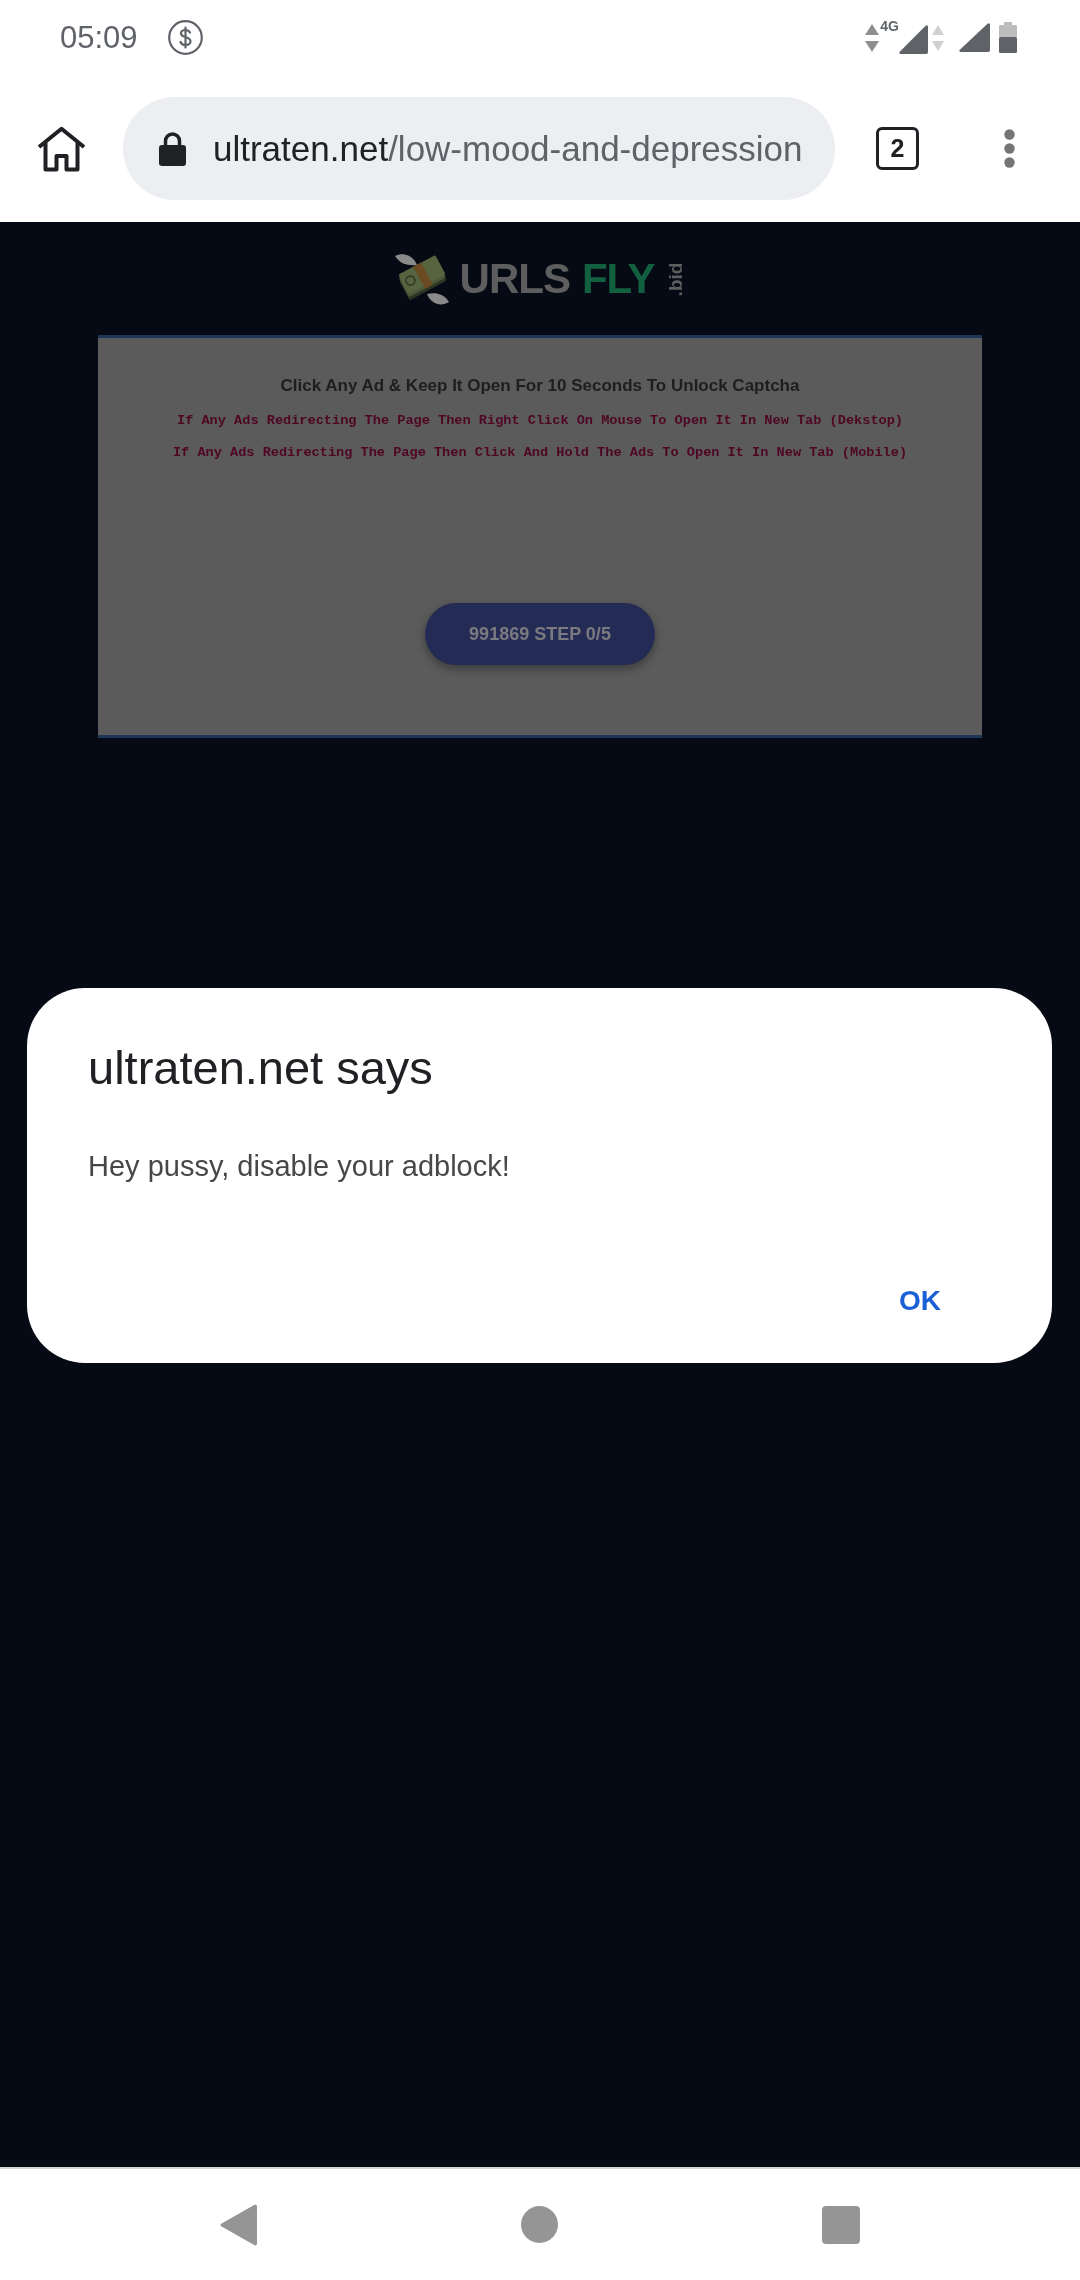 Image resolution: width=1080 pixels, height=2280 pixels. What do you see at coordinates (540, 386) in the screenshot?
I see `card-title: Click Any Ad & Keep It Open For 10 Seconds To Unlock Captcha` at bounding box center [540, 386].